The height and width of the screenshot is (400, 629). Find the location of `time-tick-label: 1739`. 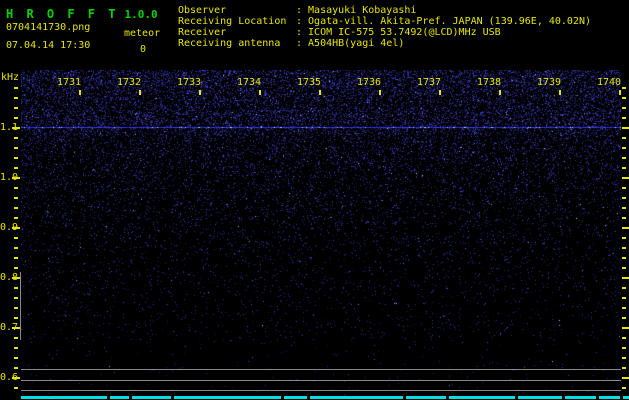

time-tick-label: 1739 is located at coordinates (549, 82).